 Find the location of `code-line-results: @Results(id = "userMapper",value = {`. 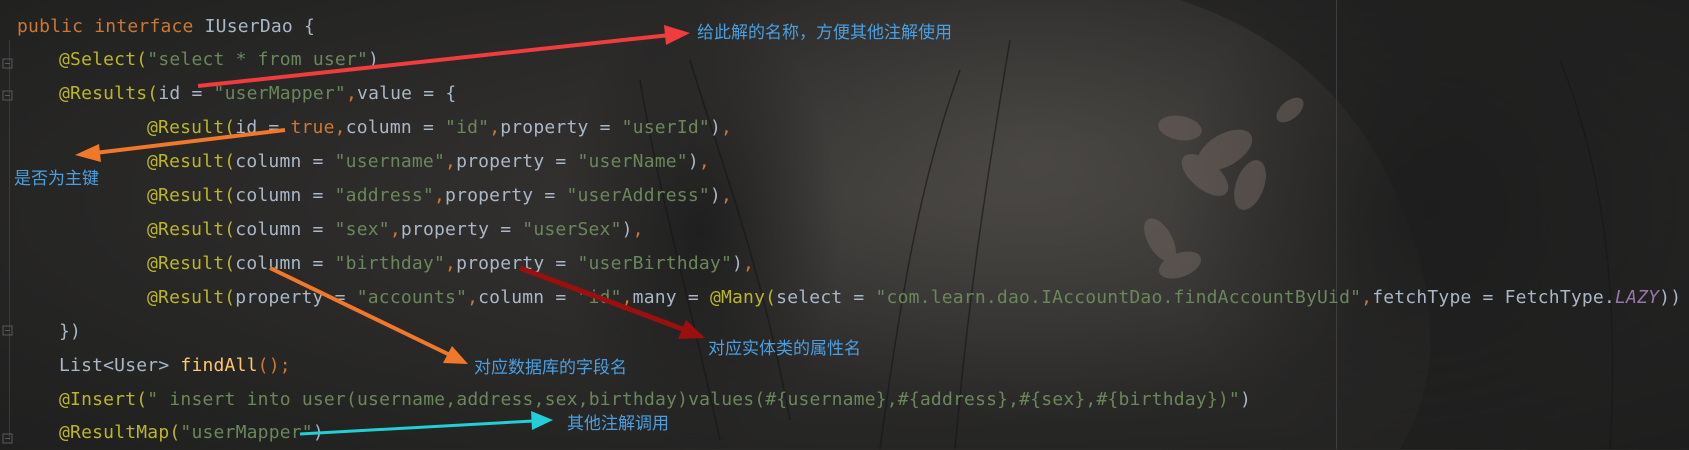

code-line-results: @Results(id = "userMapper",value = { is located at coordinates (257, 94).